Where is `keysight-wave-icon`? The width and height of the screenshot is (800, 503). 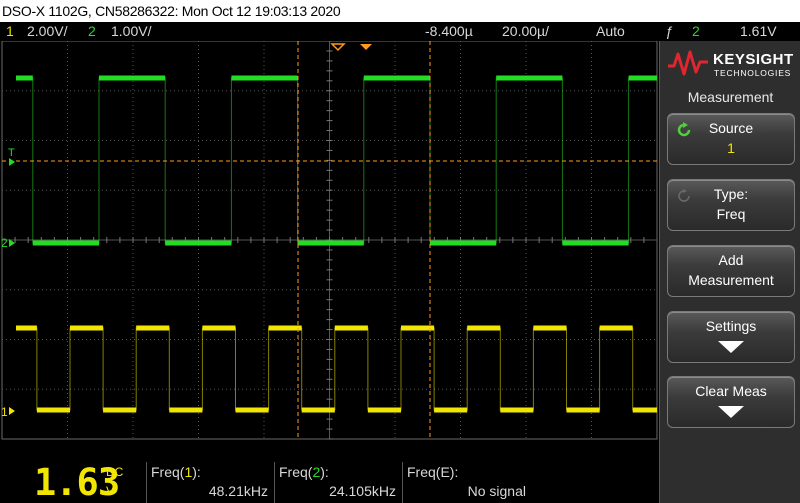 keysight-wave-icon is located at coordinates (688, 63).